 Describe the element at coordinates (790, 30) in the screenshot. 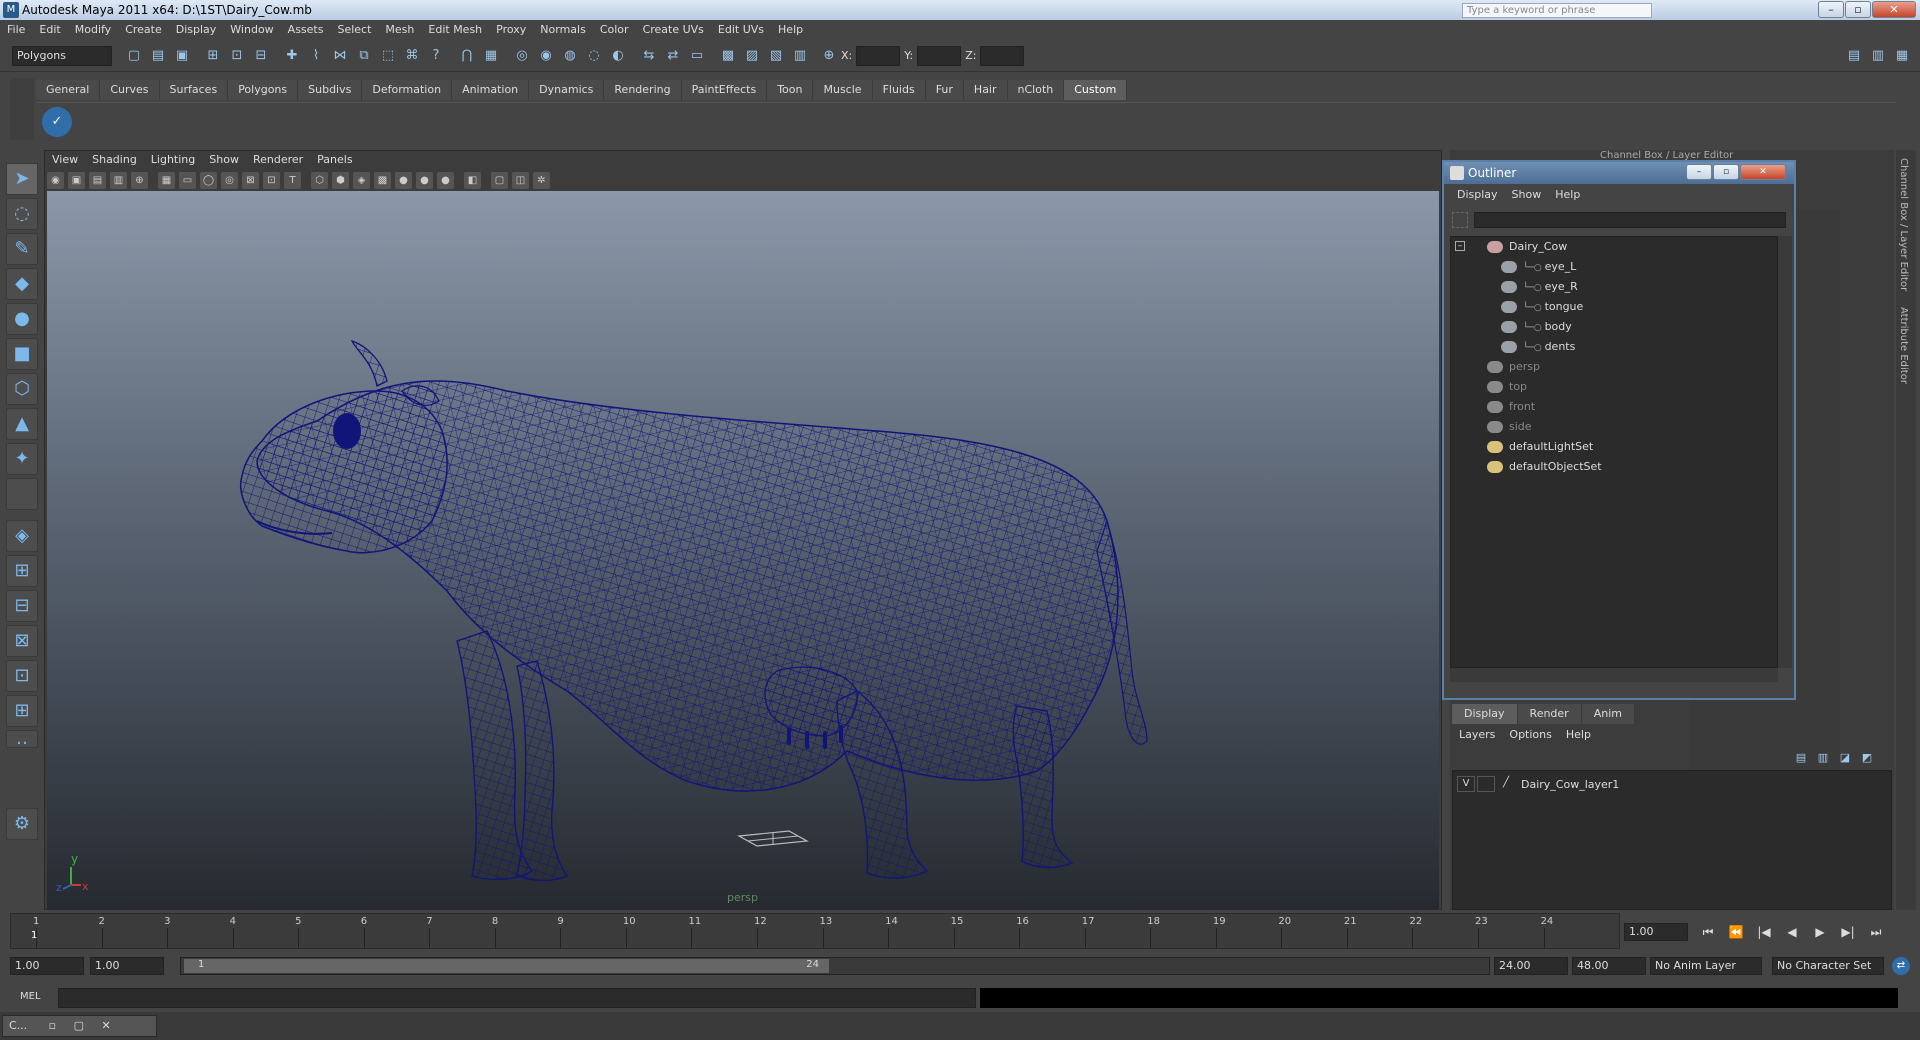

I see `menu-help: Help` at that location.